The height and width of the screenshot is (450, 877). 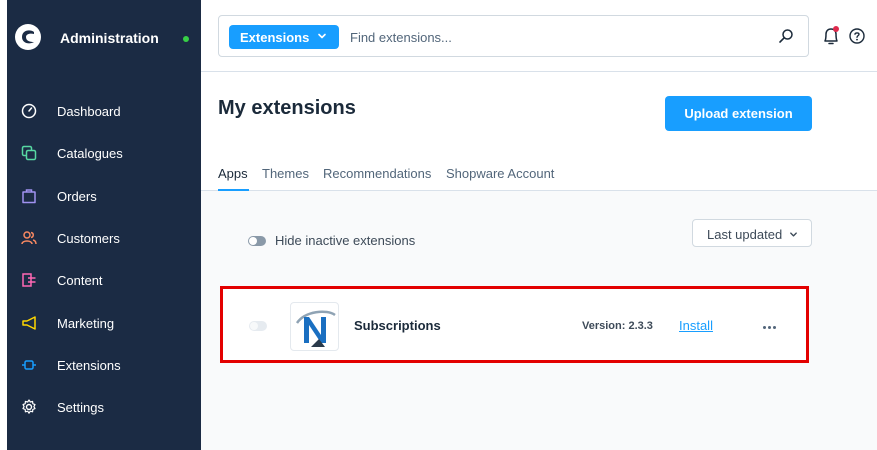 What do you see at coordinates (29, 153) in the screenshot?
I see `catalogues-icon` at bounding box center [29, 153].